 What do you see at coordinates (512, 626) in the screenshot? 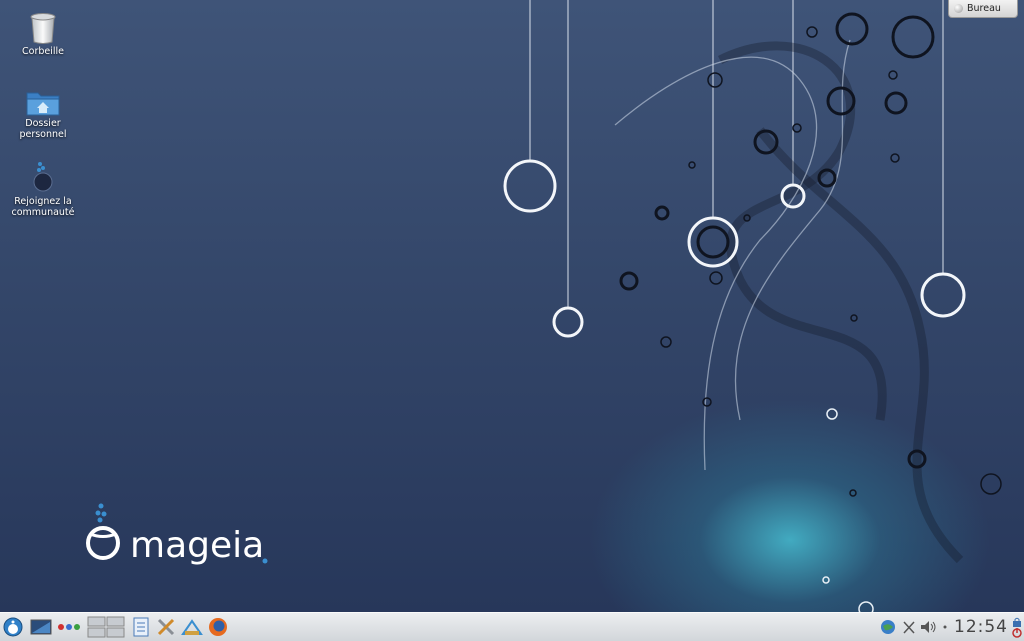
I see `taskbar: 12:54` at bounding box center [512, 626].